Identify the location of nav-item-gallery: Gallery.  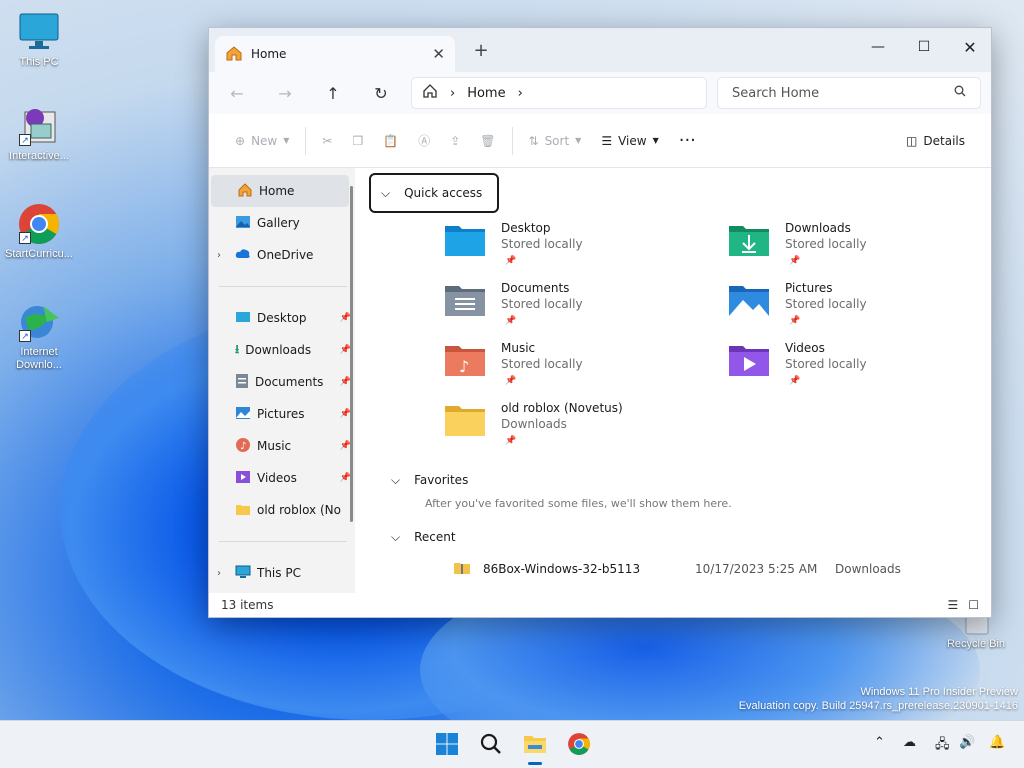
(282, 223).